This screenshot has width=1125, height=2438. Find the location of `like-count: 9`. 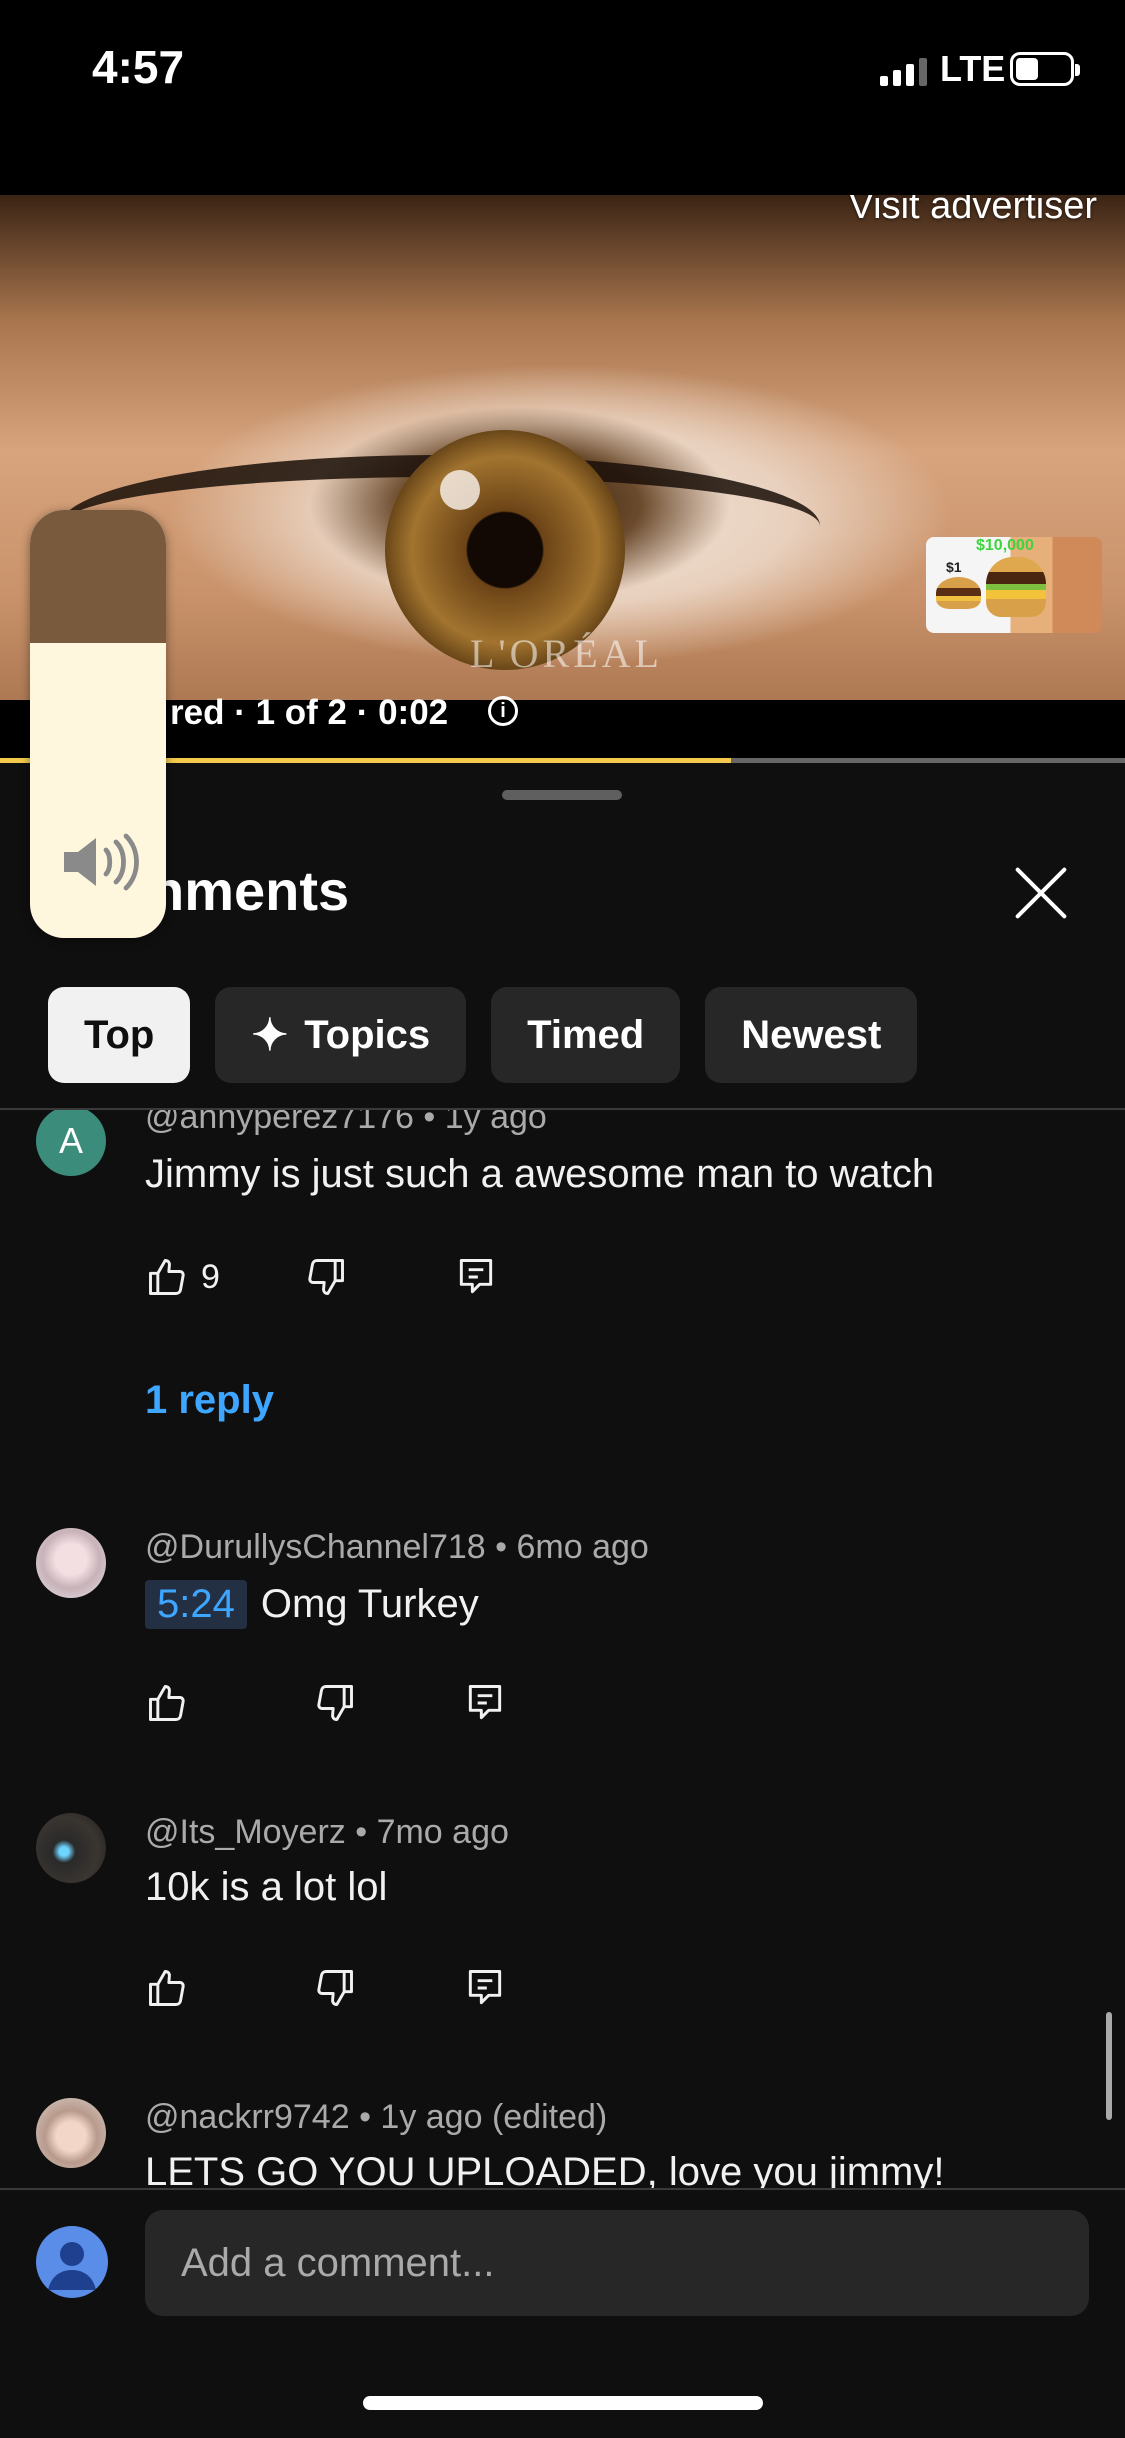

like-count: 9 is located at coordinates (210, 1276).